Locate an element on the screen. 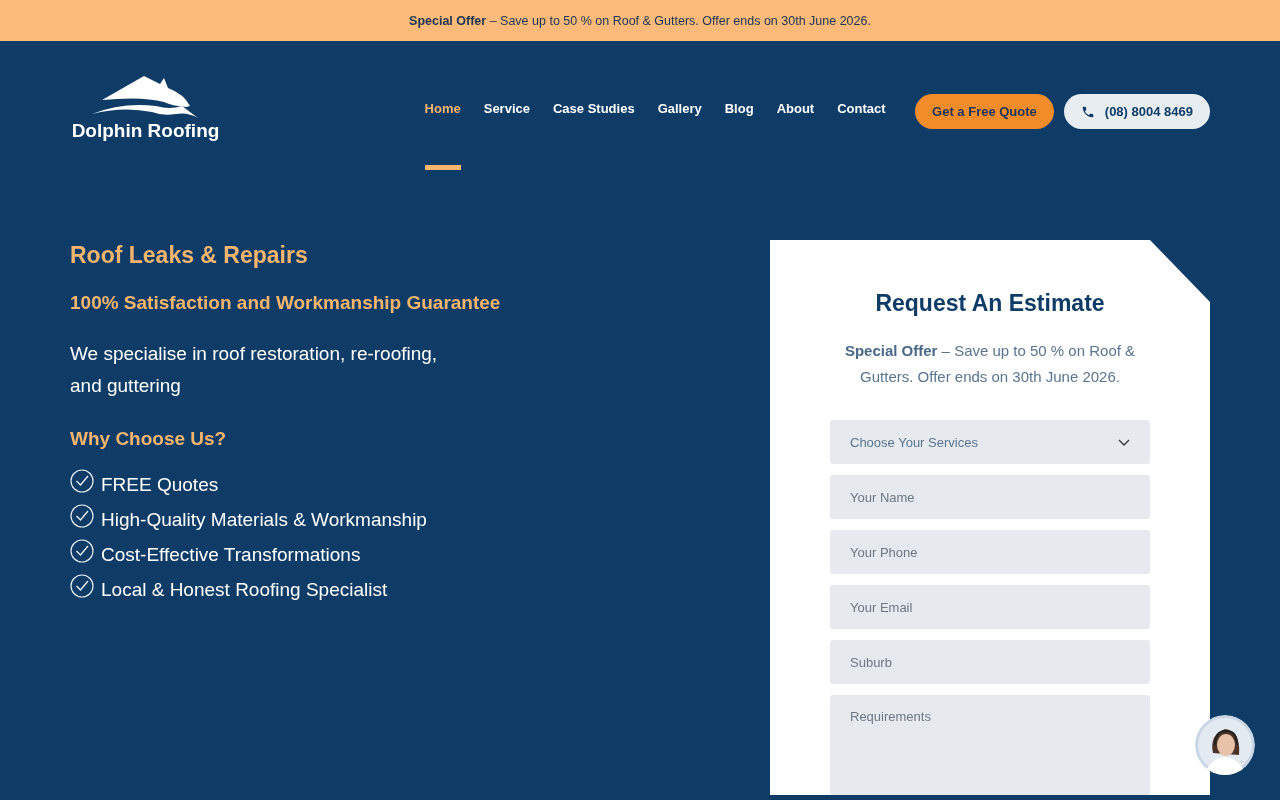 The image size is (1280, 800). feature-text: Local & Honest Roofing Specialist is located at coordinates (244, 589).